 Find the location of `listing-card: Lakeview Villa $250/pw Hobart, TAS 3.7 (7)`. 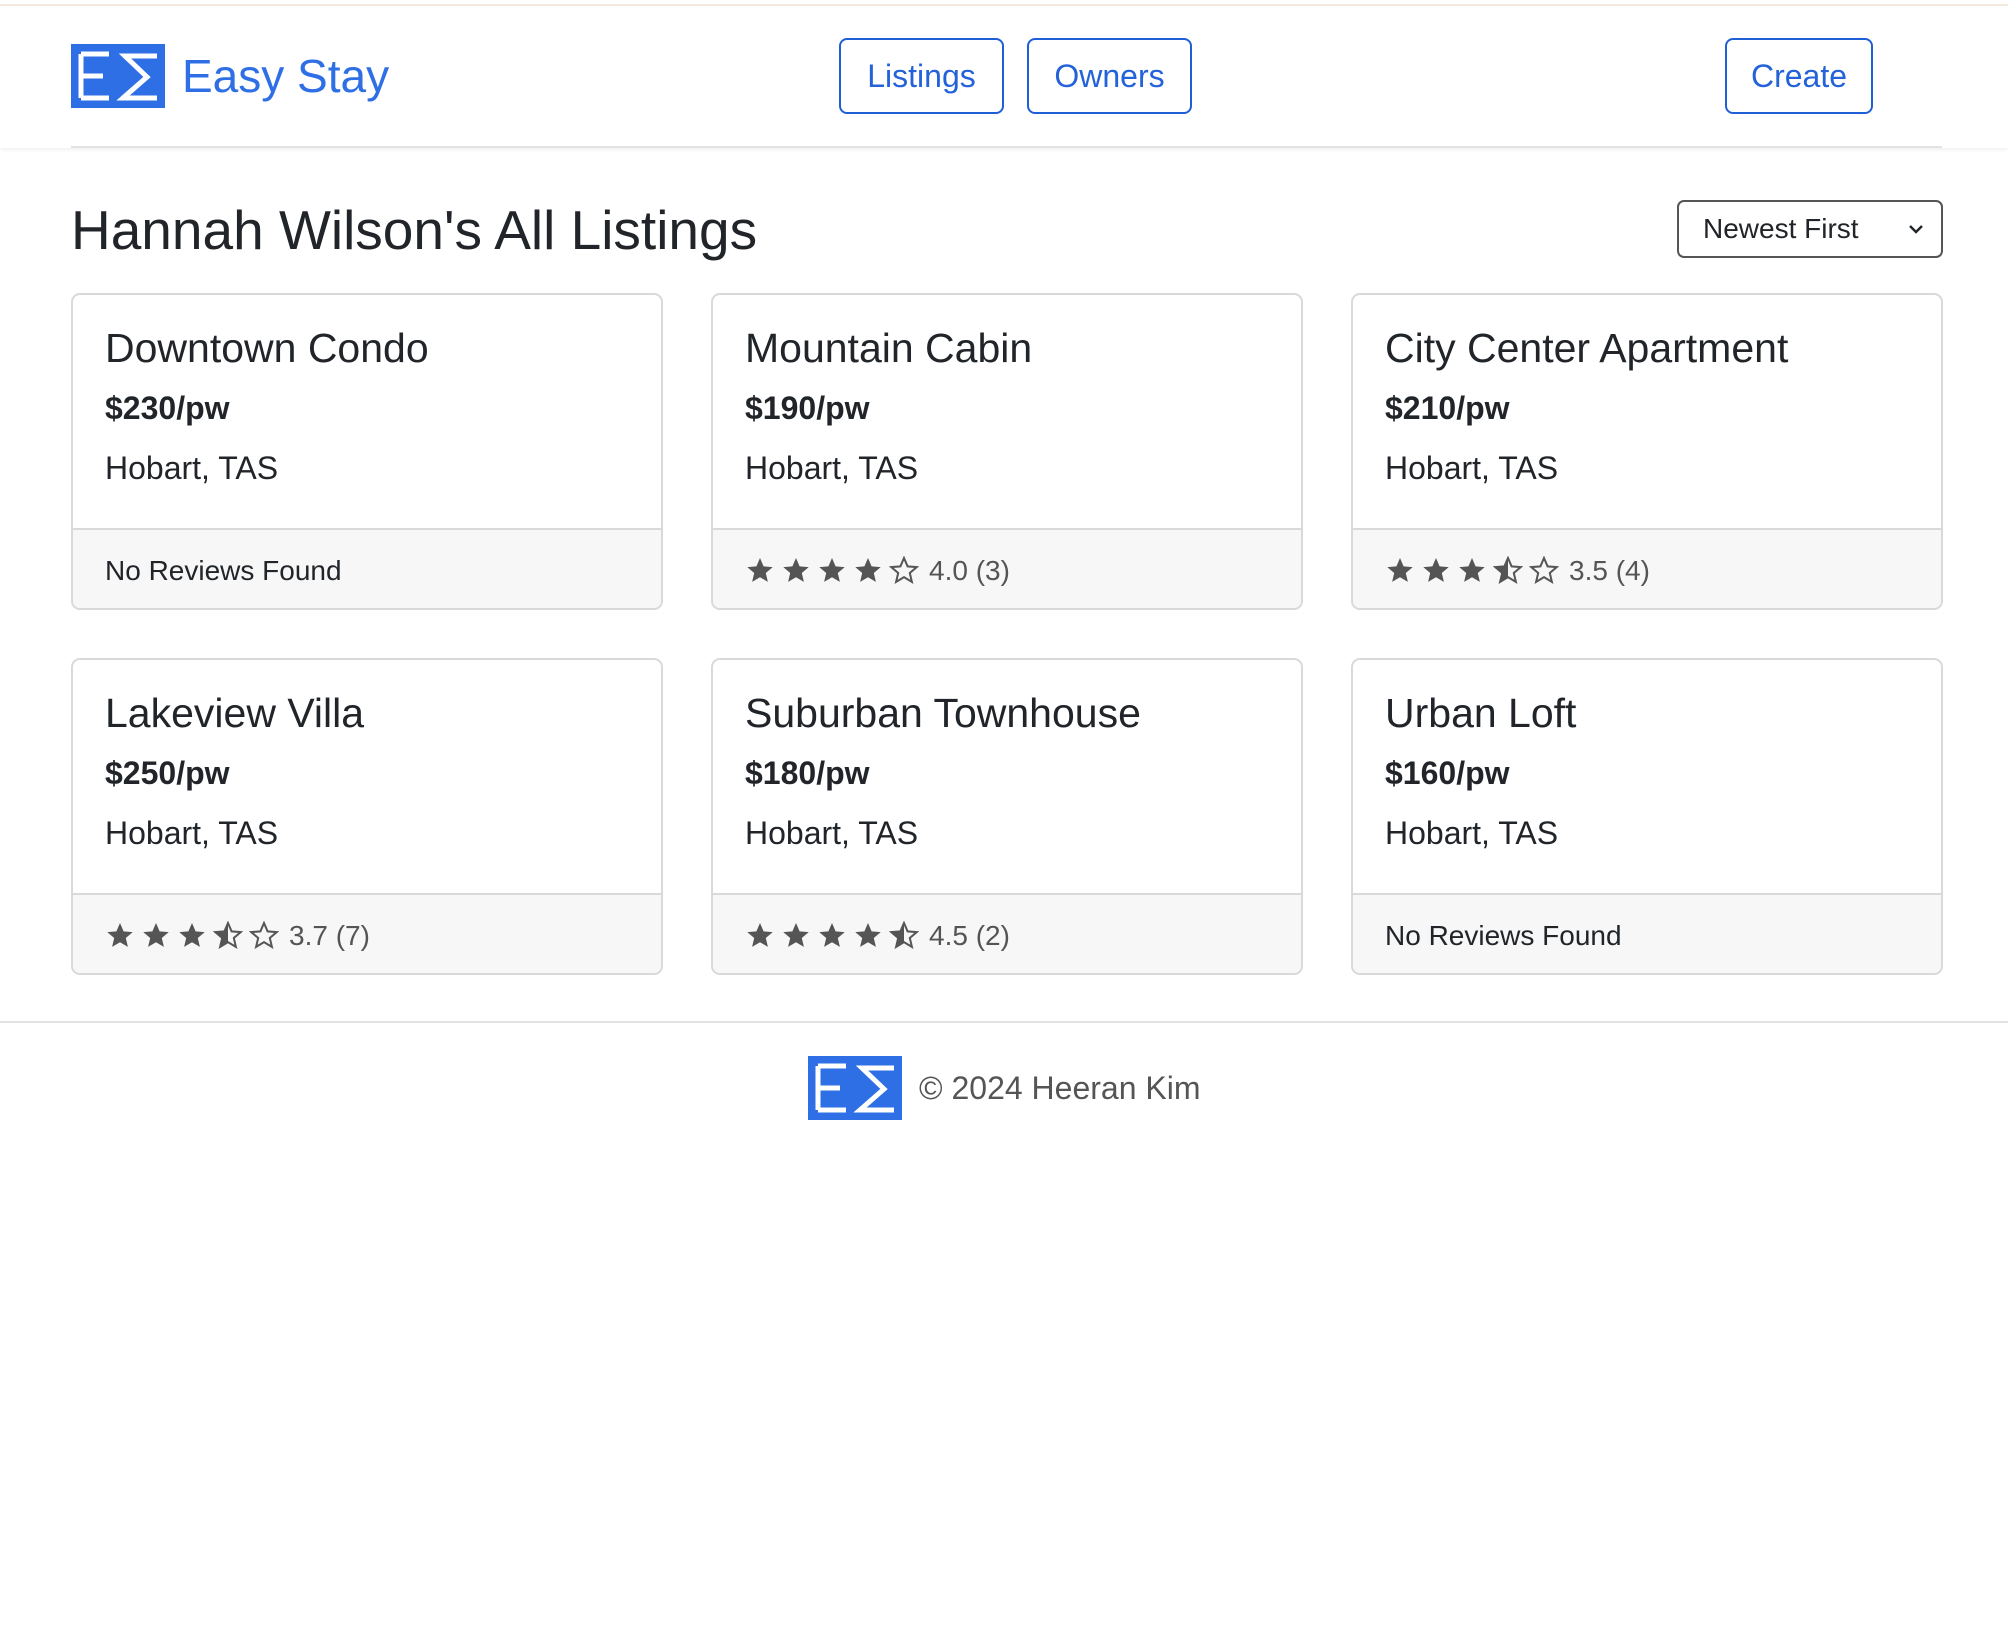

listing-card: Lakeview Villa $250/pw Hobart, TAS 3.7 (7) is located at coordinates (367, 816).